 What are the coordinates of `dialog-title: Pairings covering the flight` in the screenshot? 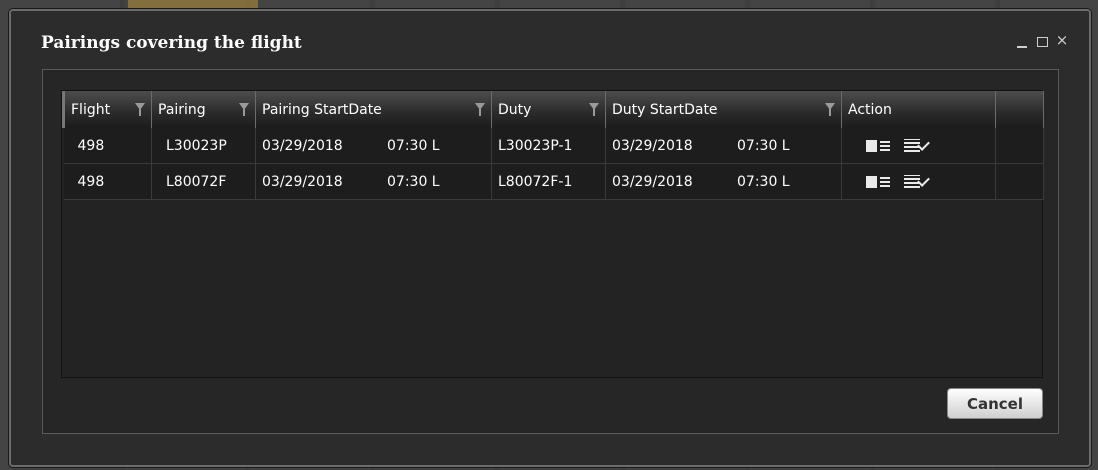 It's located at (171, 43).